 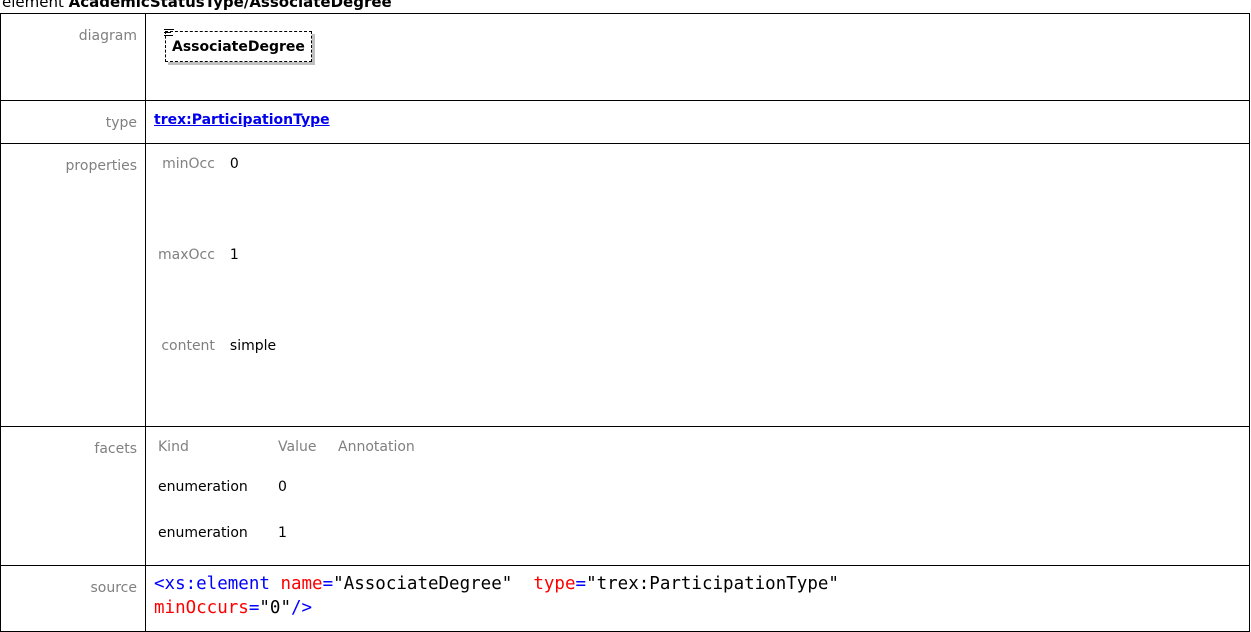 What do you see at coordinates (73, 57) in the screenshot?
I see `diagram-label: diagram` at bounding box center [73, 57].